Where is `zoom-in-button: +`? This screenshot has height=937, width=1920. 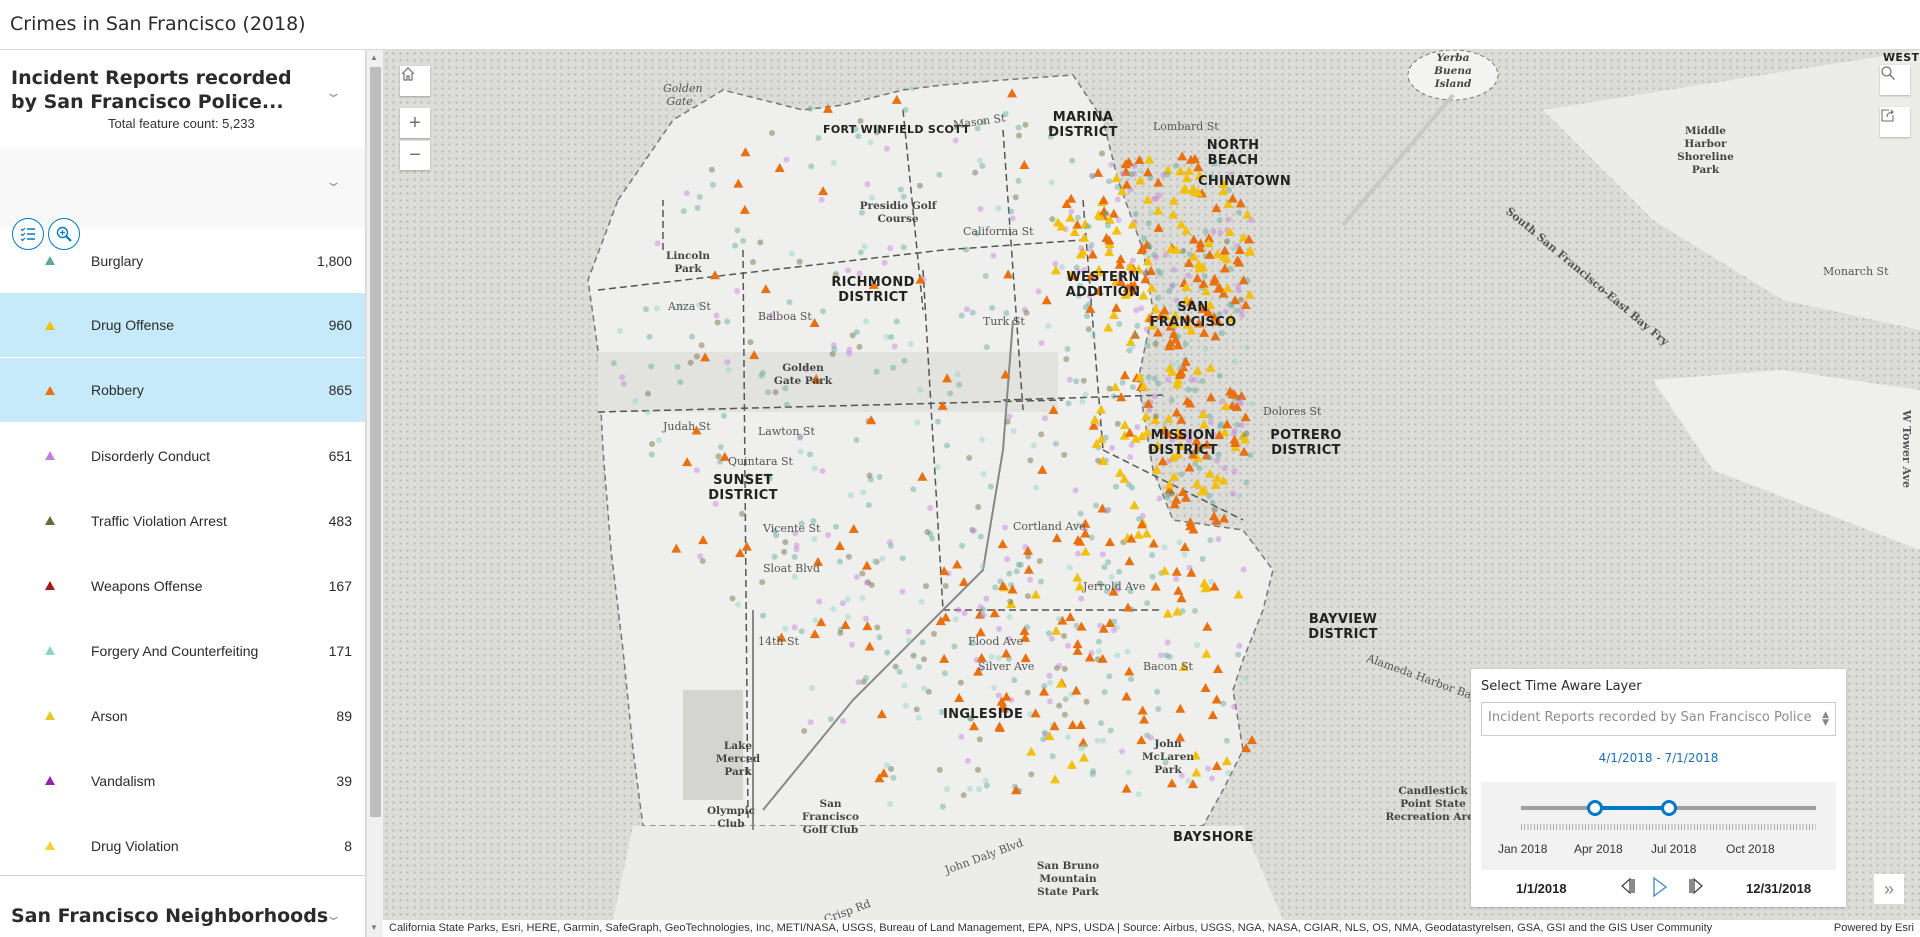
zoom-in-button: + is located at coordinates (415, 123).